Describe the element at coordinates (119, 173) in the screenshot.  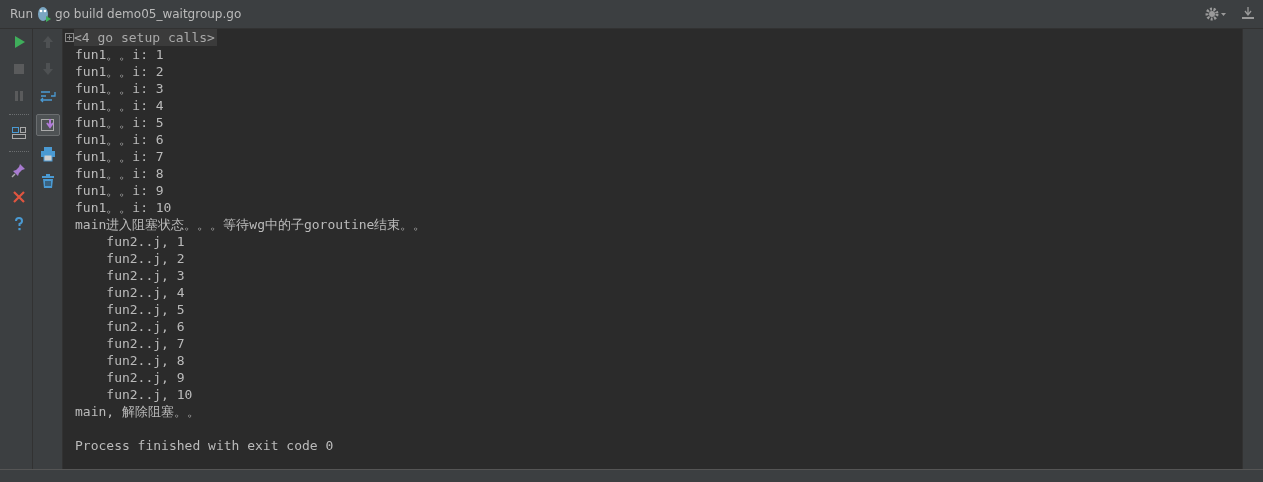
I see `console-line: fun1。。i: 8` at that location.